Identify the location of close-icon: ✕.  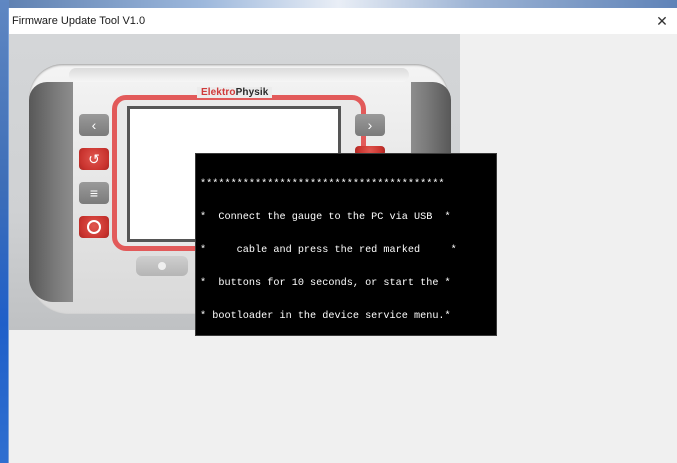
(662, 20).